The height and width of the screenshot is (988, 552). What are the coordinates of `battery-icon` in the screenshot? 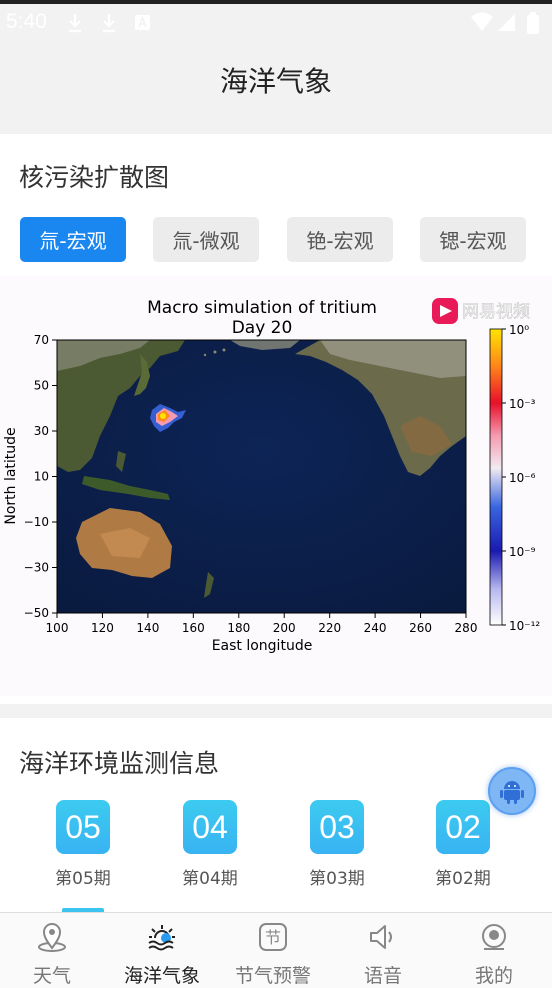 It's located at (533, 23).